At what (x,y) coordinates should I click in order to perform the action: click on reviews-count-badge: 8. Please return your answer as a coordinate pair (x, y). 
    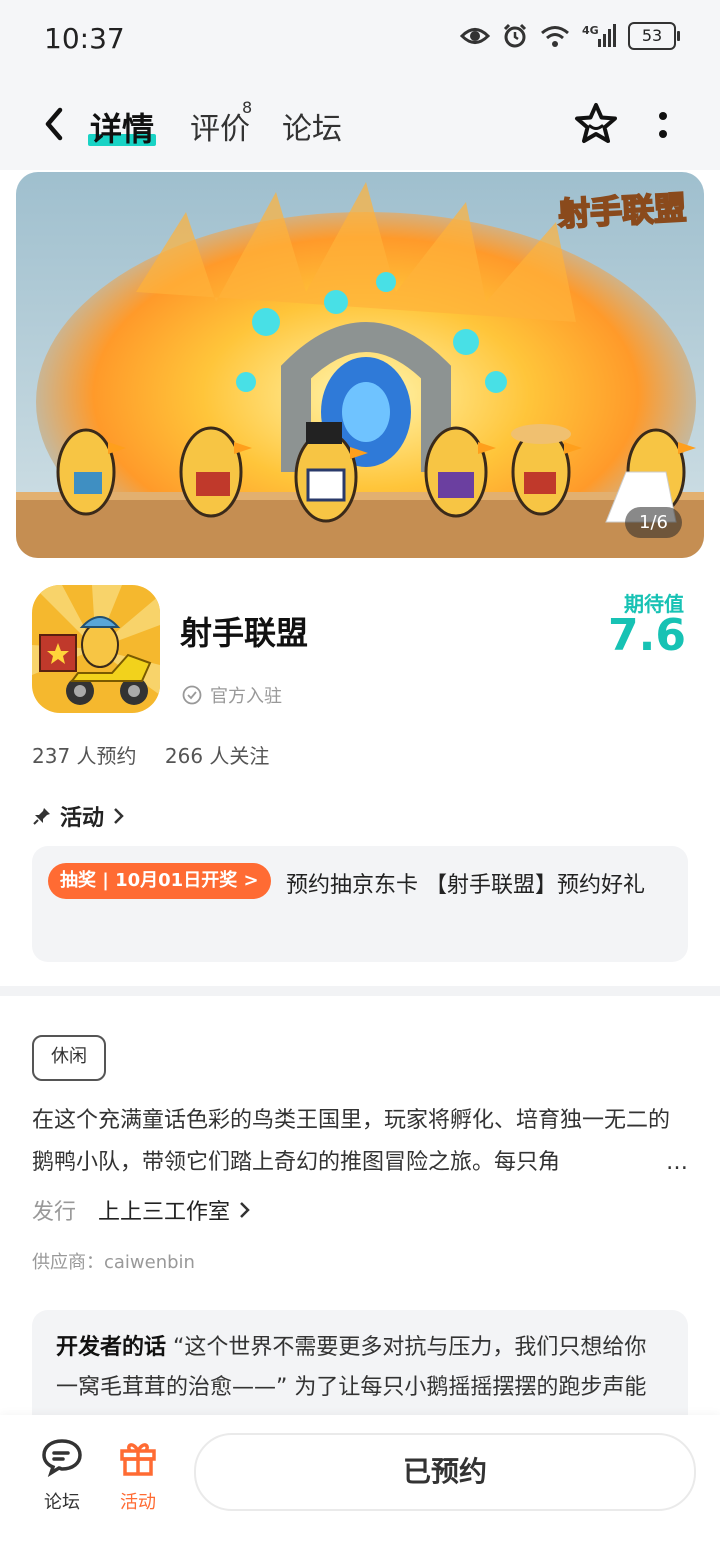
    Looking at the image, I should click on (247, 107).